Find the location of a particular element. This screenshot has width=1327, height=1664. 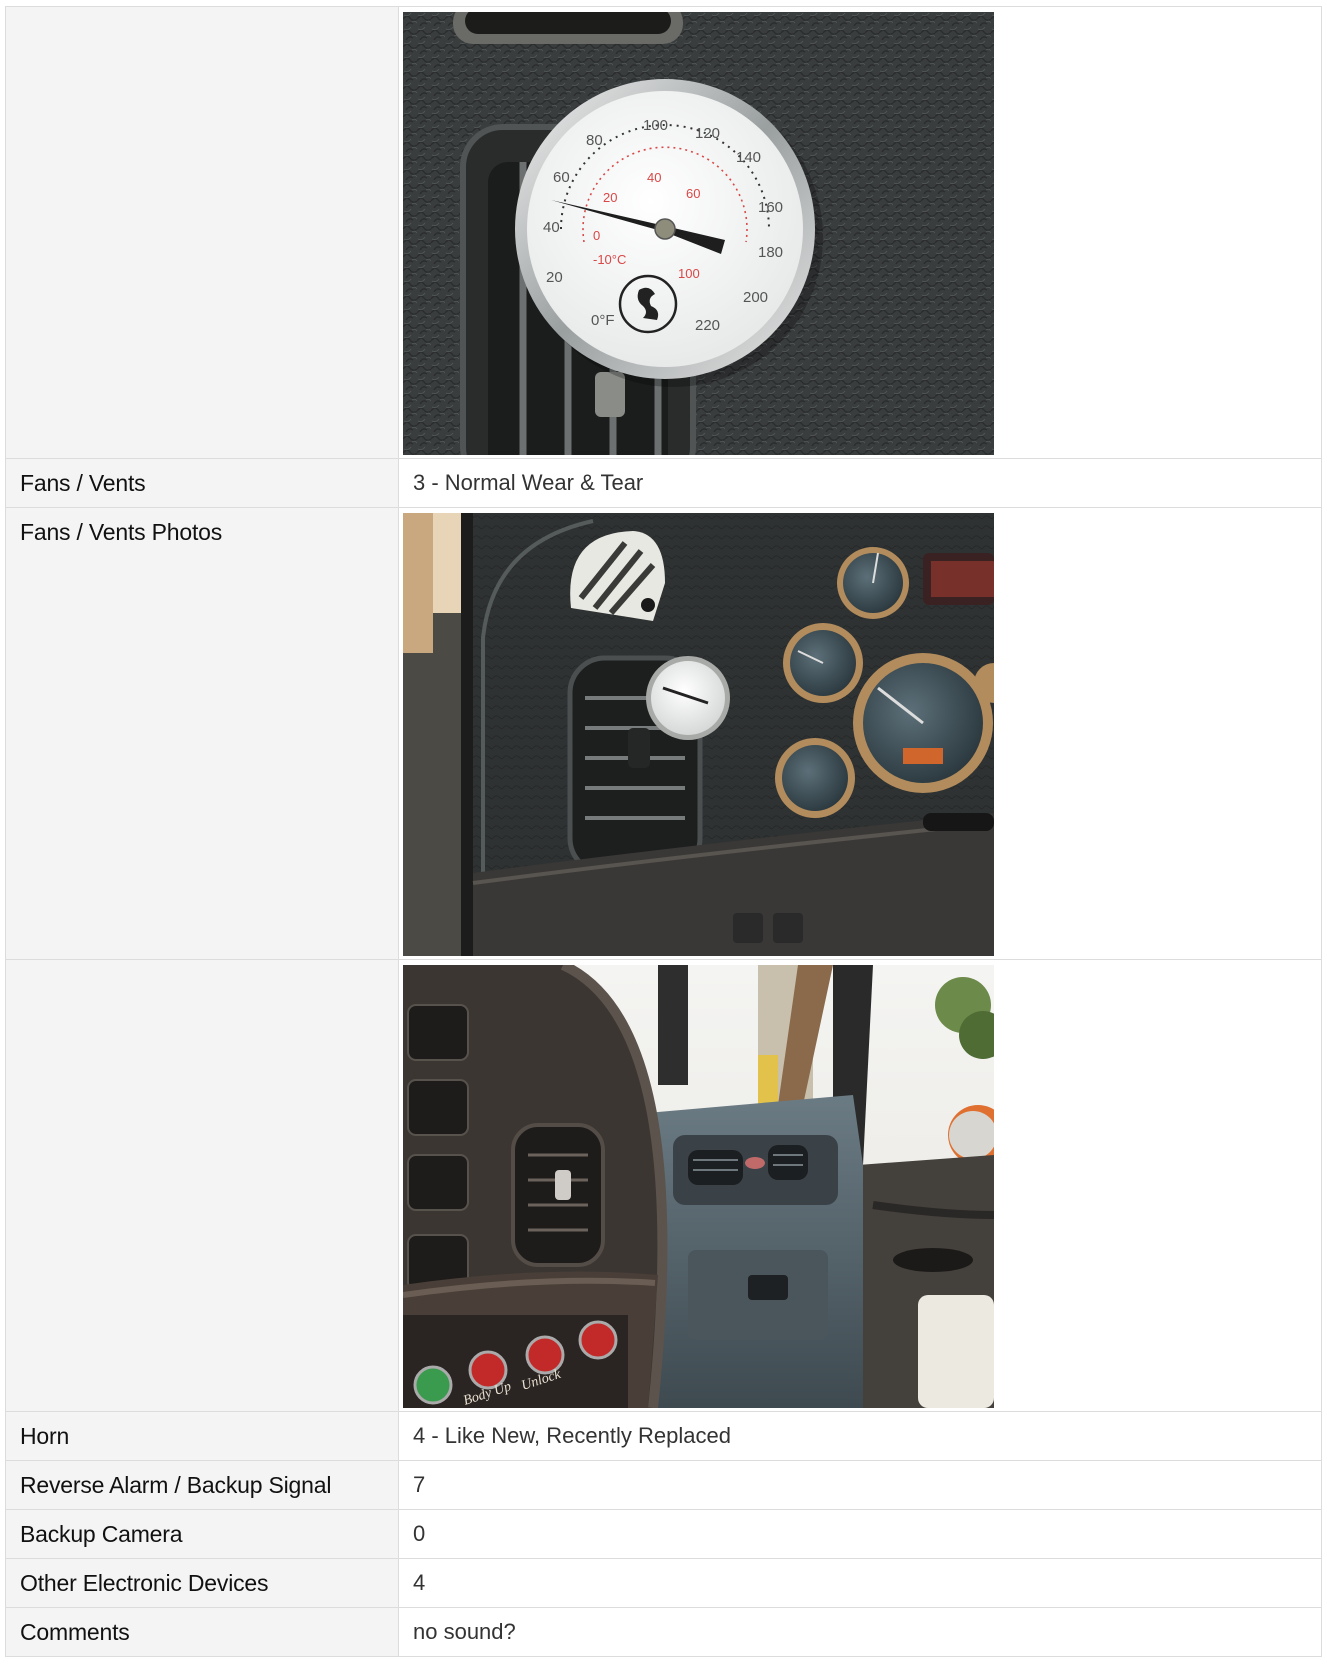

c-tick: 100 is located at coordinates (689, 273).